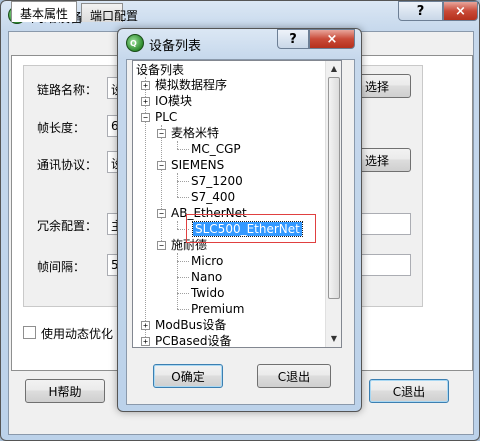 The width and height of the screenshot is (480, 441). Describe the element at coordinates (67, 226) in the screenshot. I see `redundancy-label: 冗余配置：` at that location.